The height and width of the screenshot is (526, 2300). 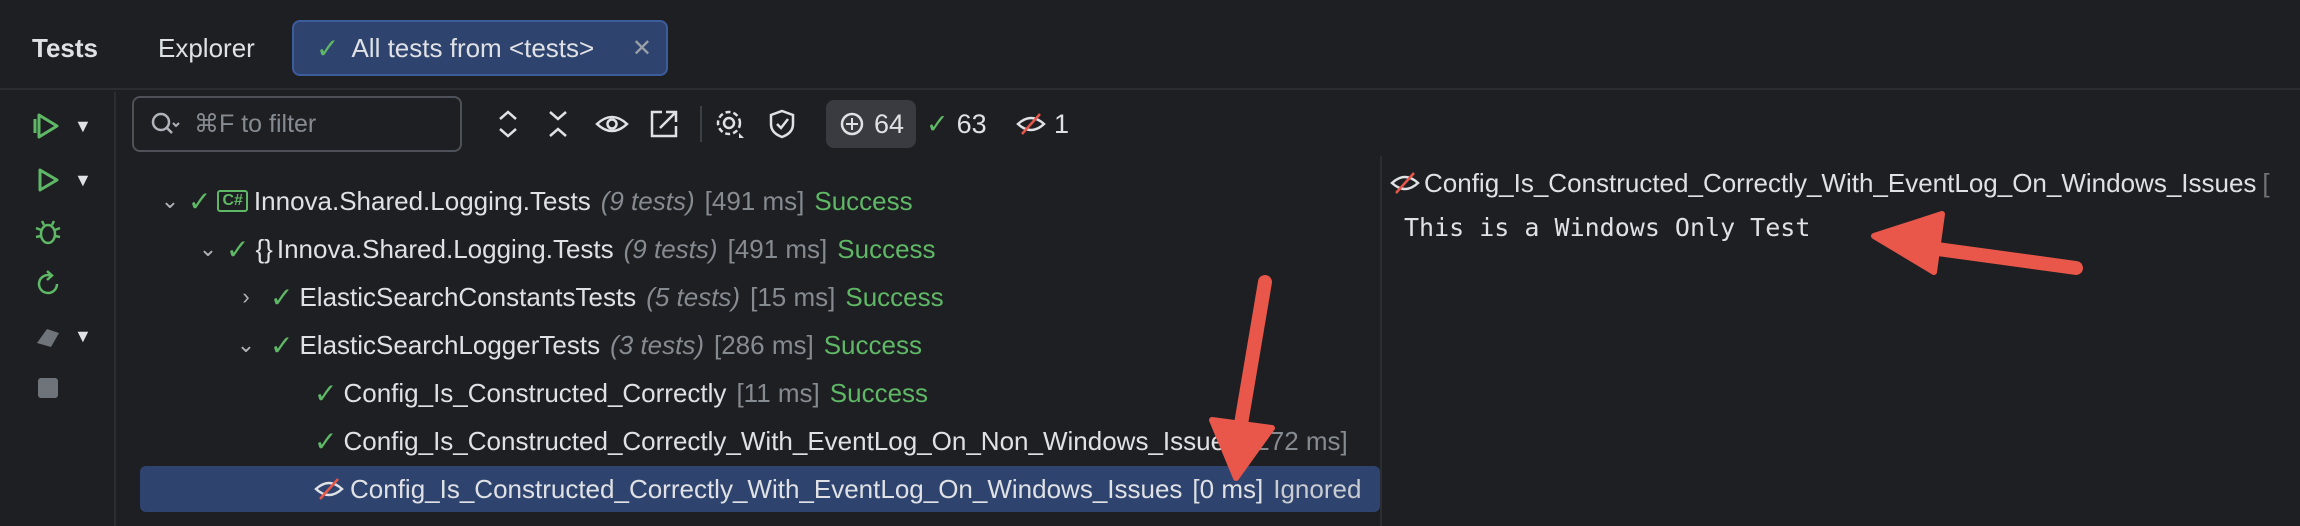 I want to click on chevron-right-icon: ›, so click(x=246, y=297).